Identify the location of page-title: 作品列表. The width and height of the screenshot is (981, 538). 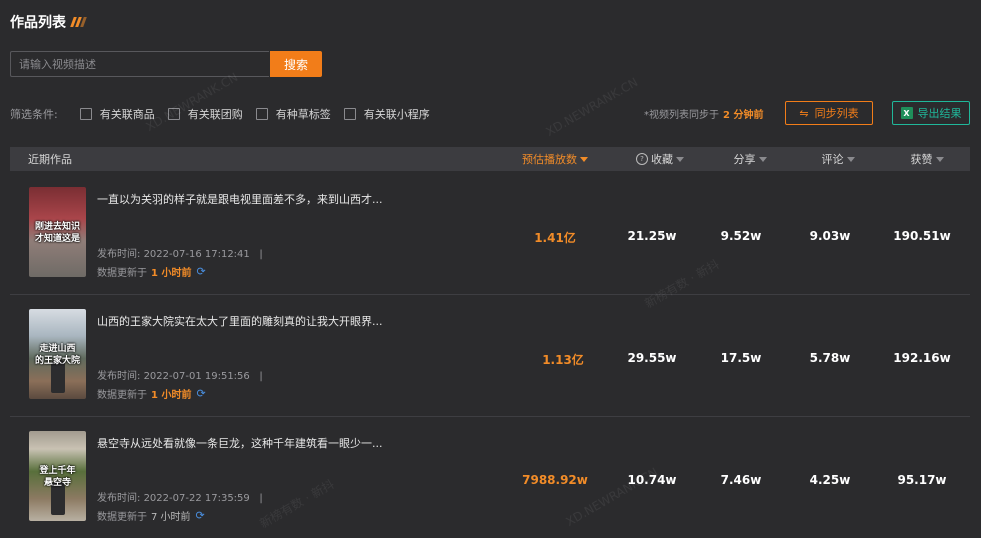
(38, 23).